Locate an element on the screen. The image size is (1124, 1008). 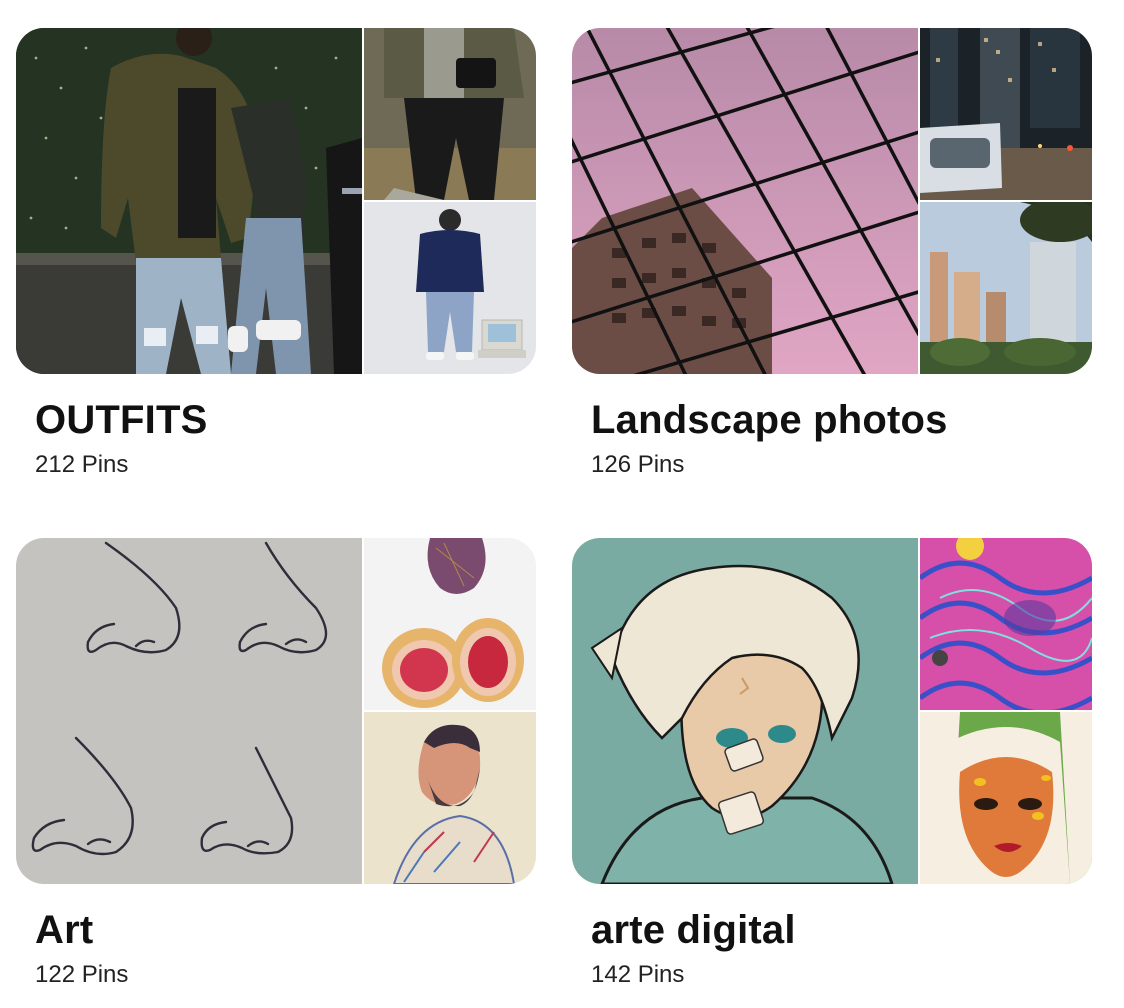
board-pin-count: 122 Pins is located at coordinates (82, 974).